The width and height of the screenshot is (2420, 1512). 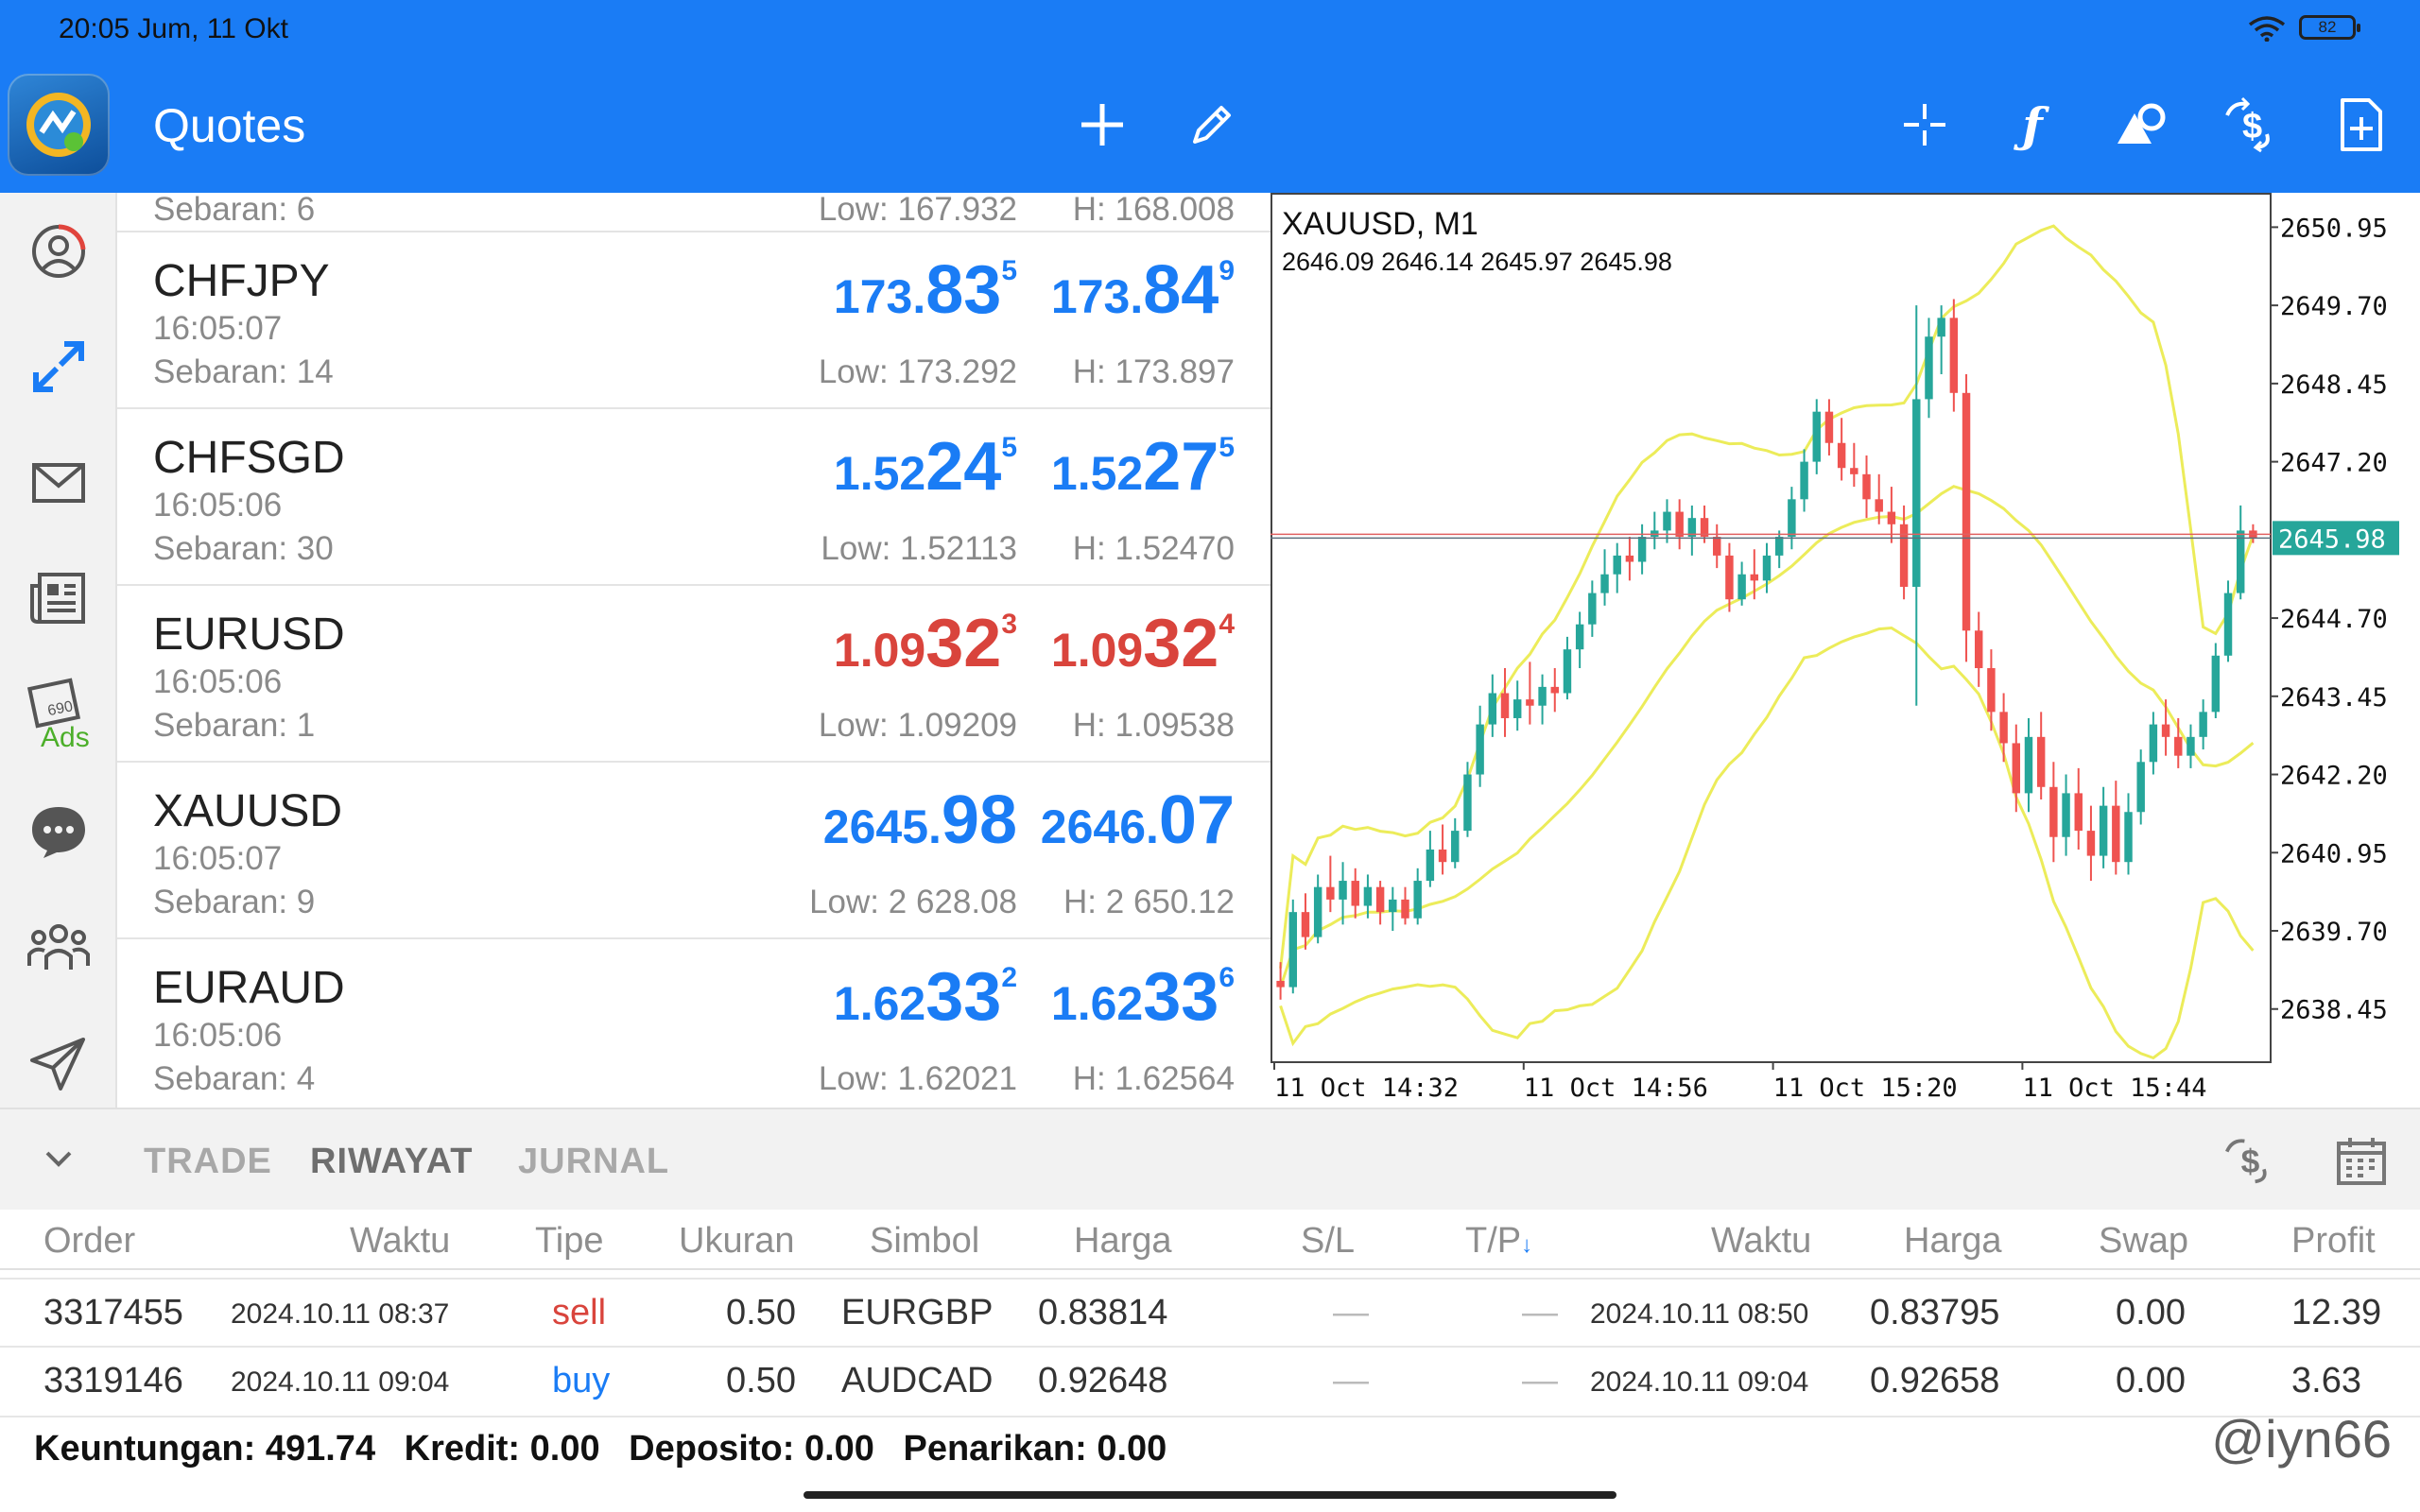 I want to click on tab-riwayat: RIWAYAT, so click(x=391, y=1162).